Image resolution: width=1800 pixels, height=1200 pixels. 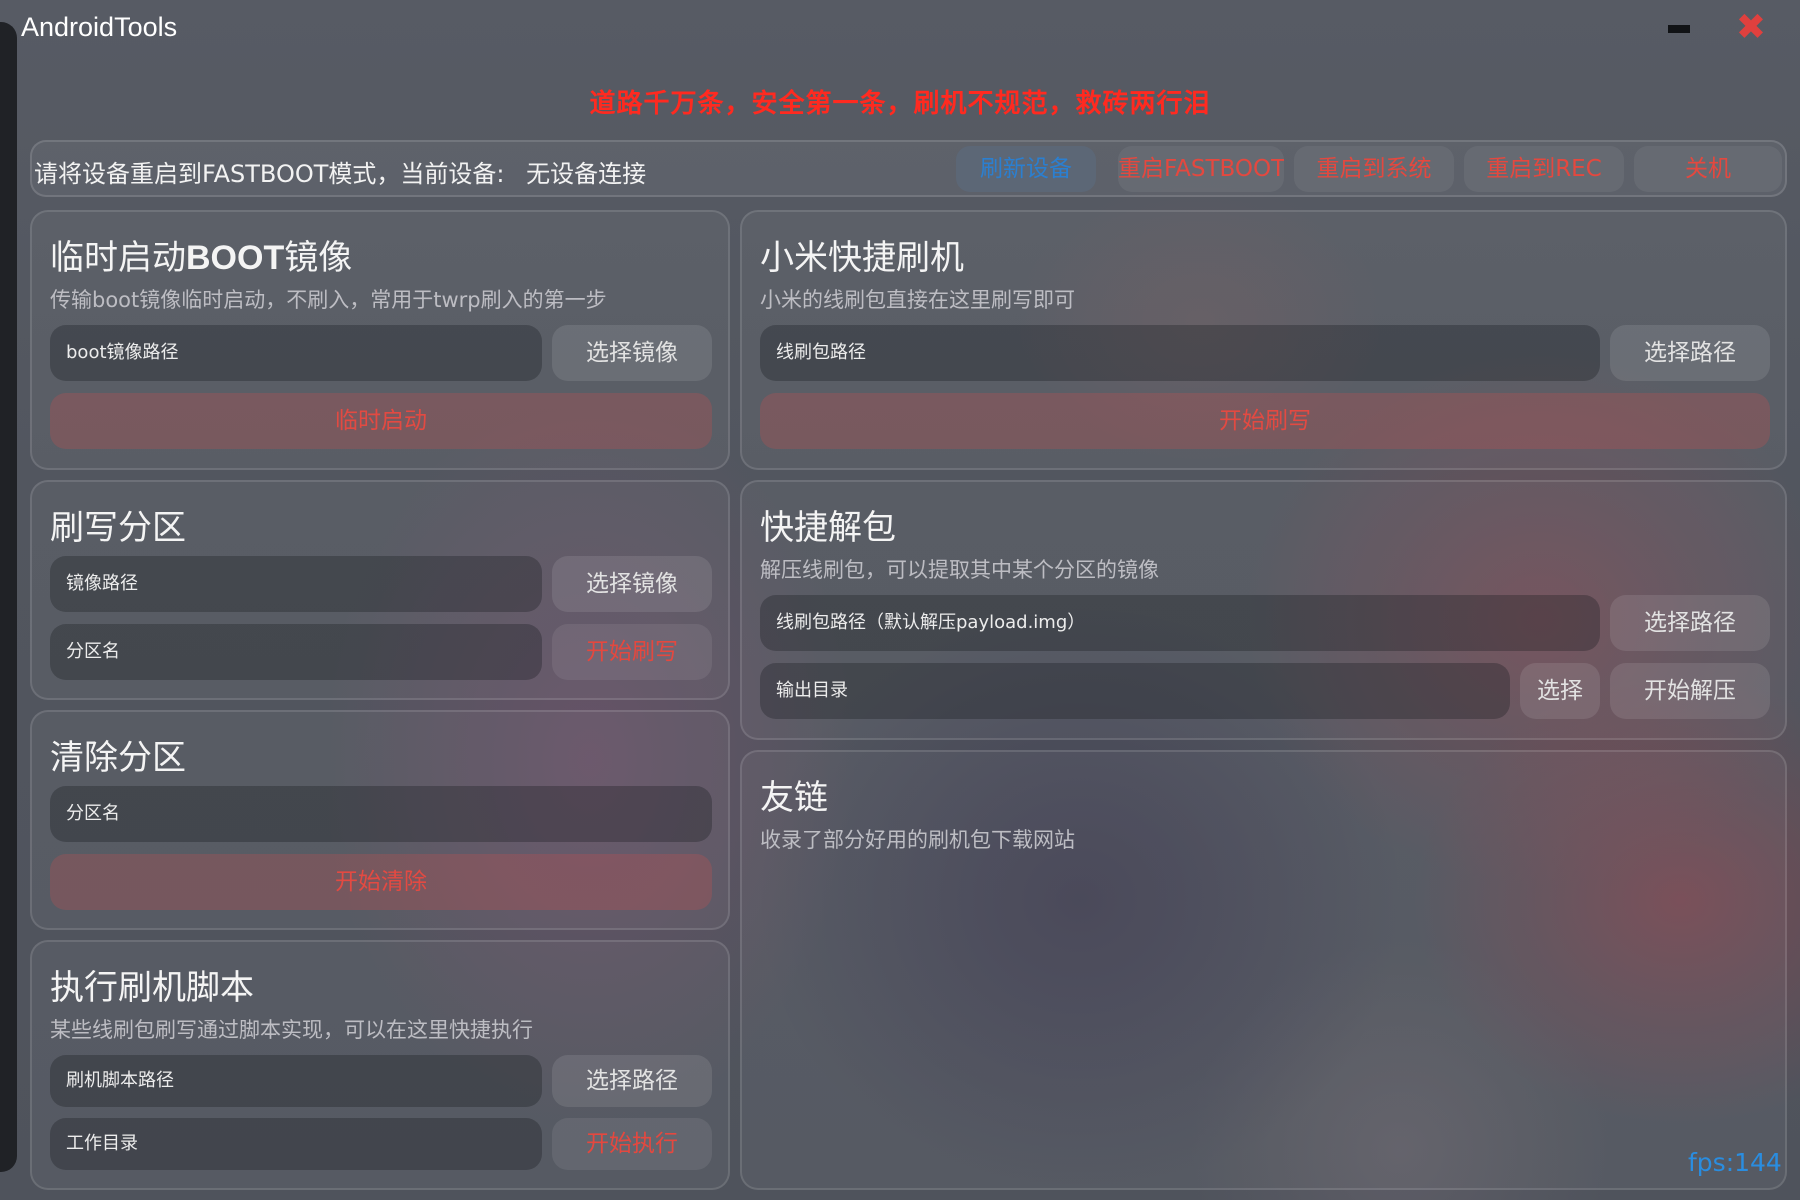 I want to click on unpack-card-title: 快捷解包, so click(x=828, y=528).